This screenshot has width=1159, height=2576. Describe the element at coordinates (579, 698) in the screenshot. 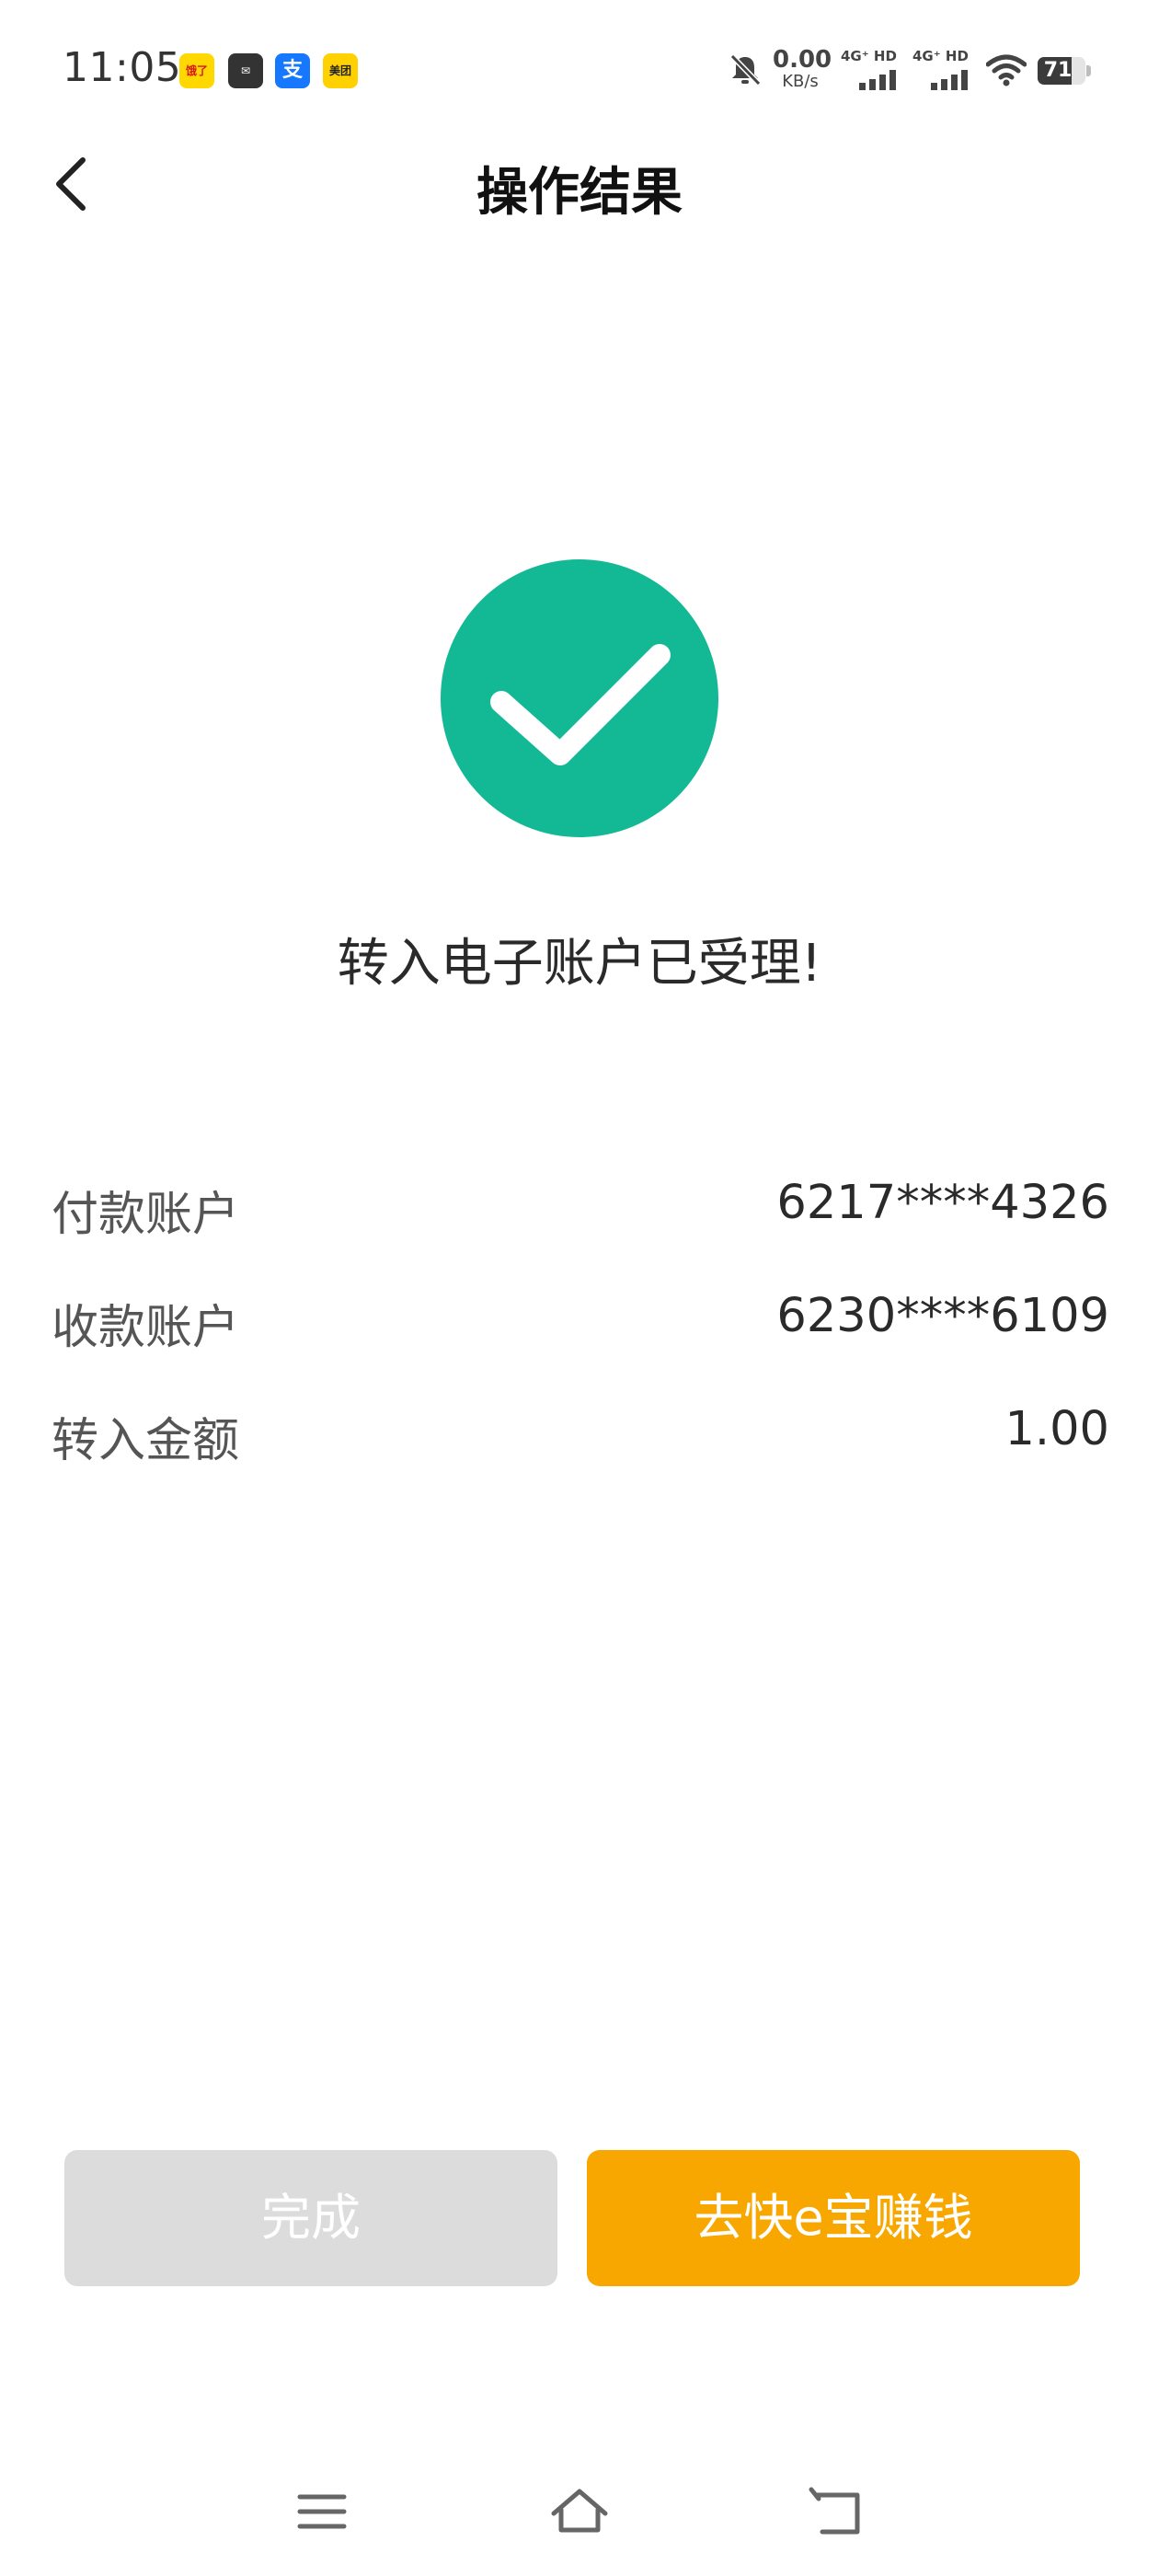

I see `success-check-icon` at that location.